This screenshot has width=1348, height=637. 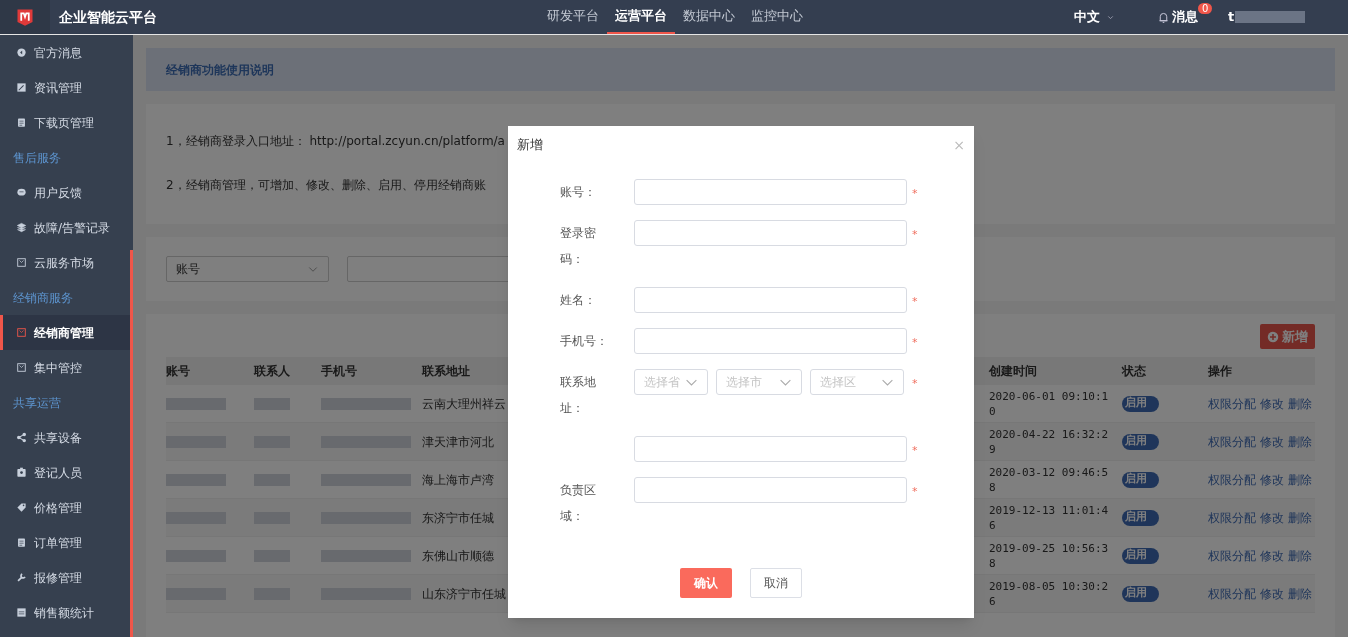 What do you see at coordinates (220, 70) in the screenshot?
I see `info-title: 经销商功能使用说明` at bounding box center [220, 70].